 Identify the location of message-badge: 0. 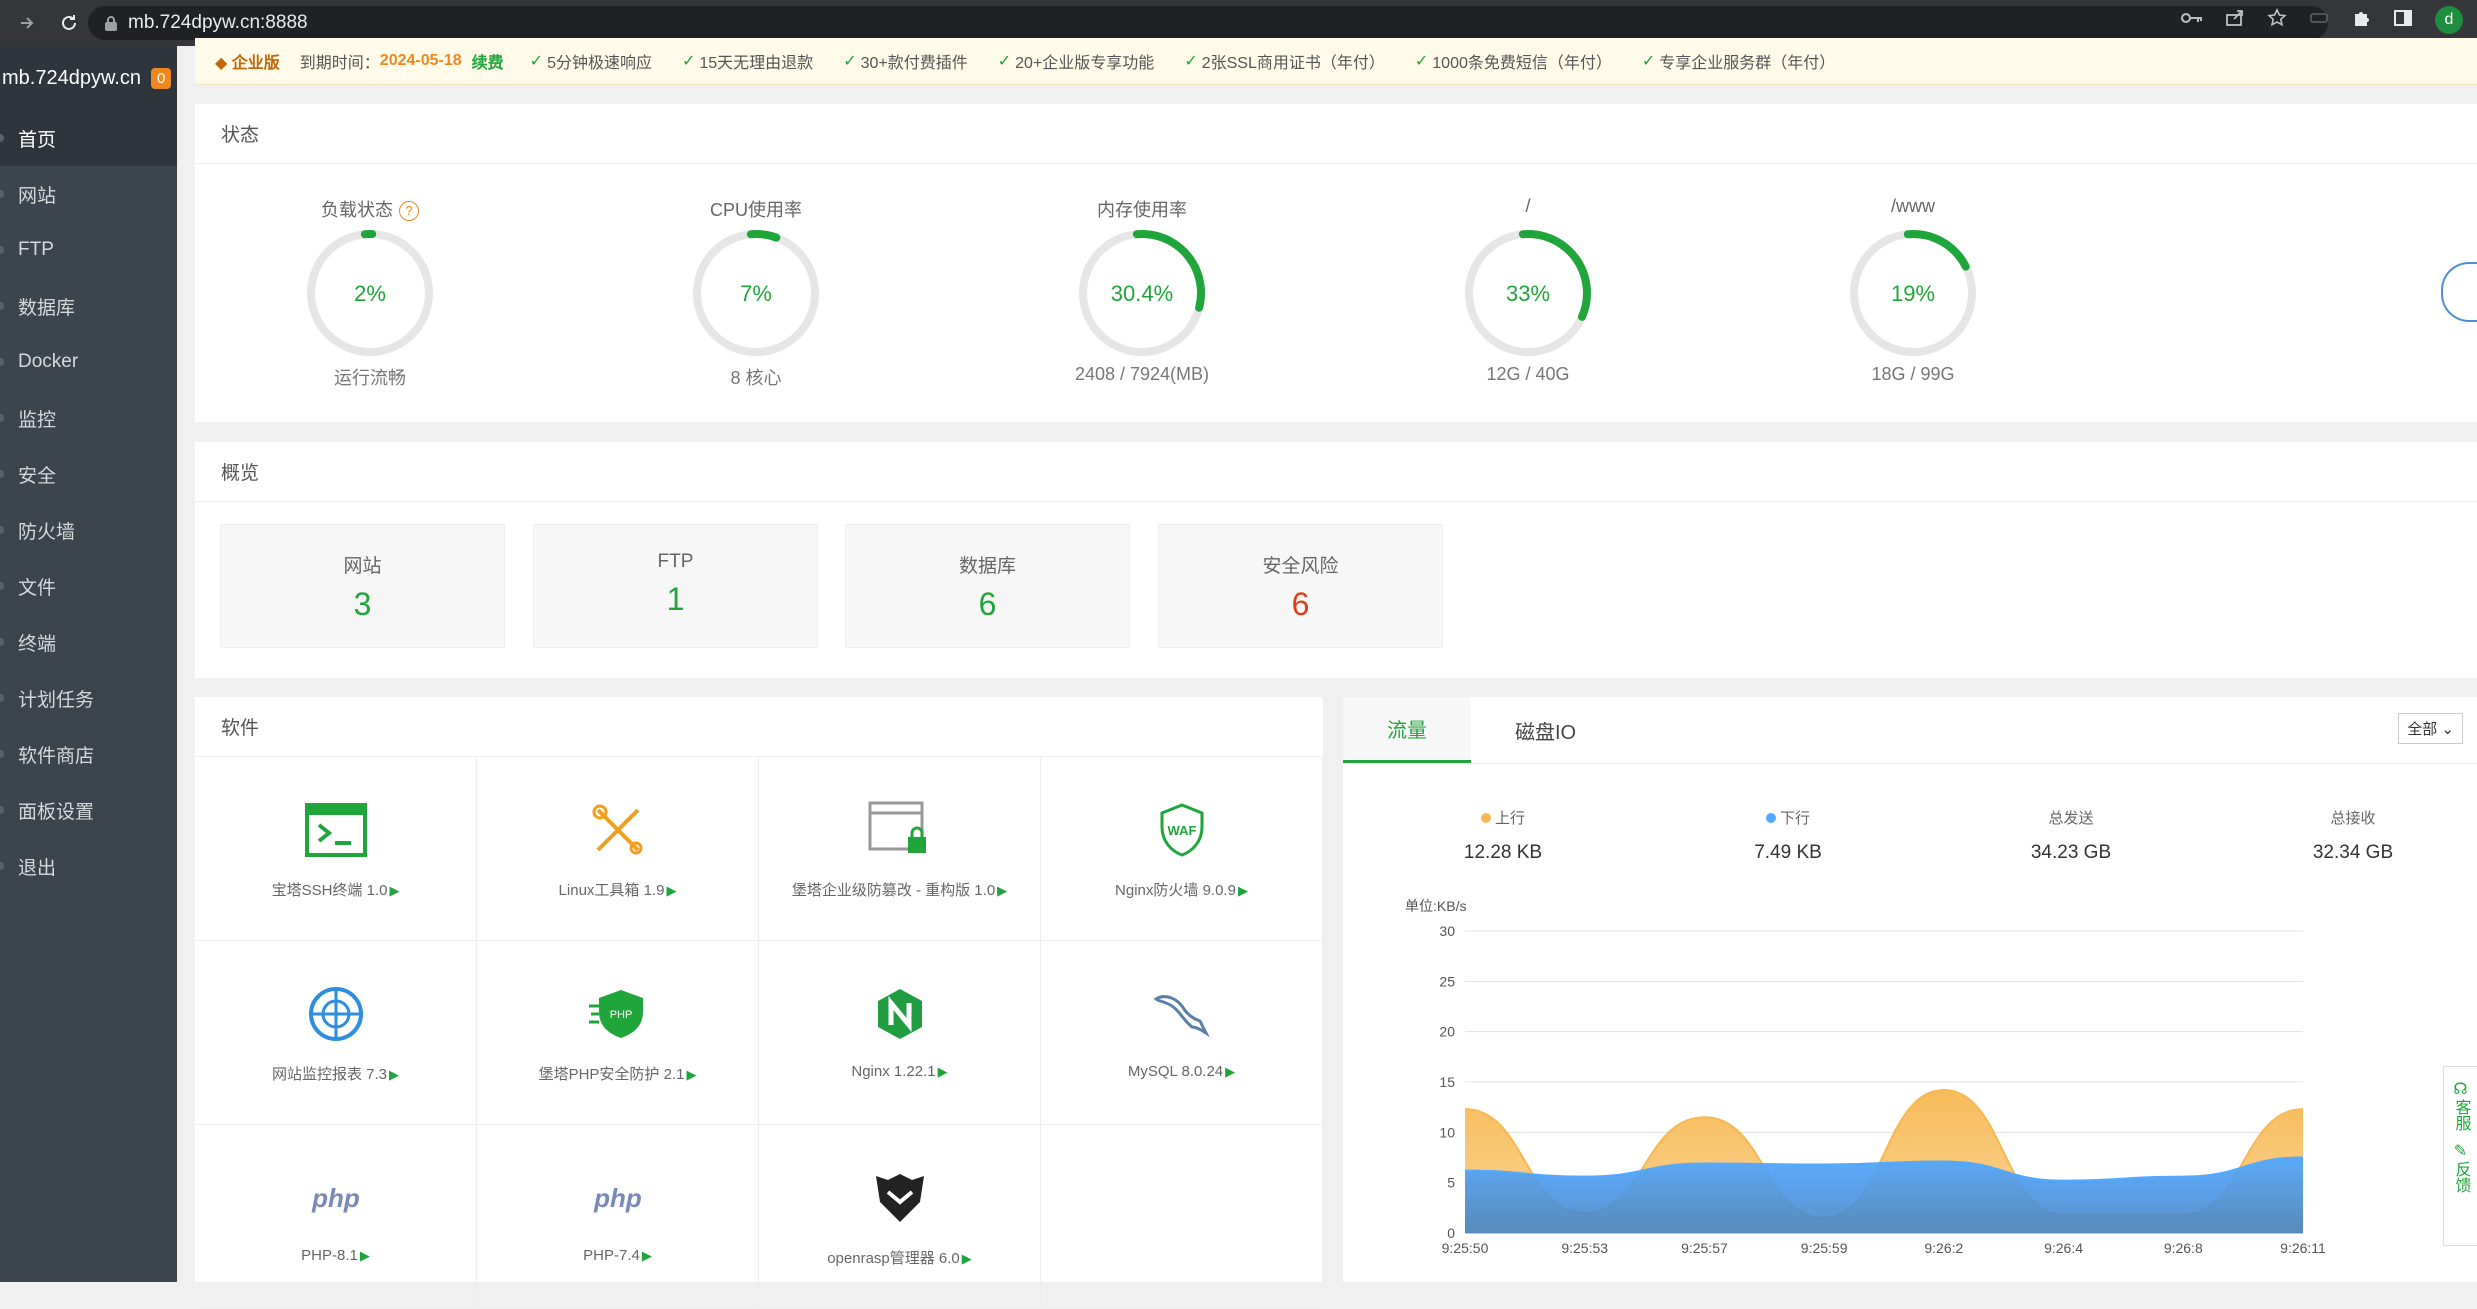
(161, 78).